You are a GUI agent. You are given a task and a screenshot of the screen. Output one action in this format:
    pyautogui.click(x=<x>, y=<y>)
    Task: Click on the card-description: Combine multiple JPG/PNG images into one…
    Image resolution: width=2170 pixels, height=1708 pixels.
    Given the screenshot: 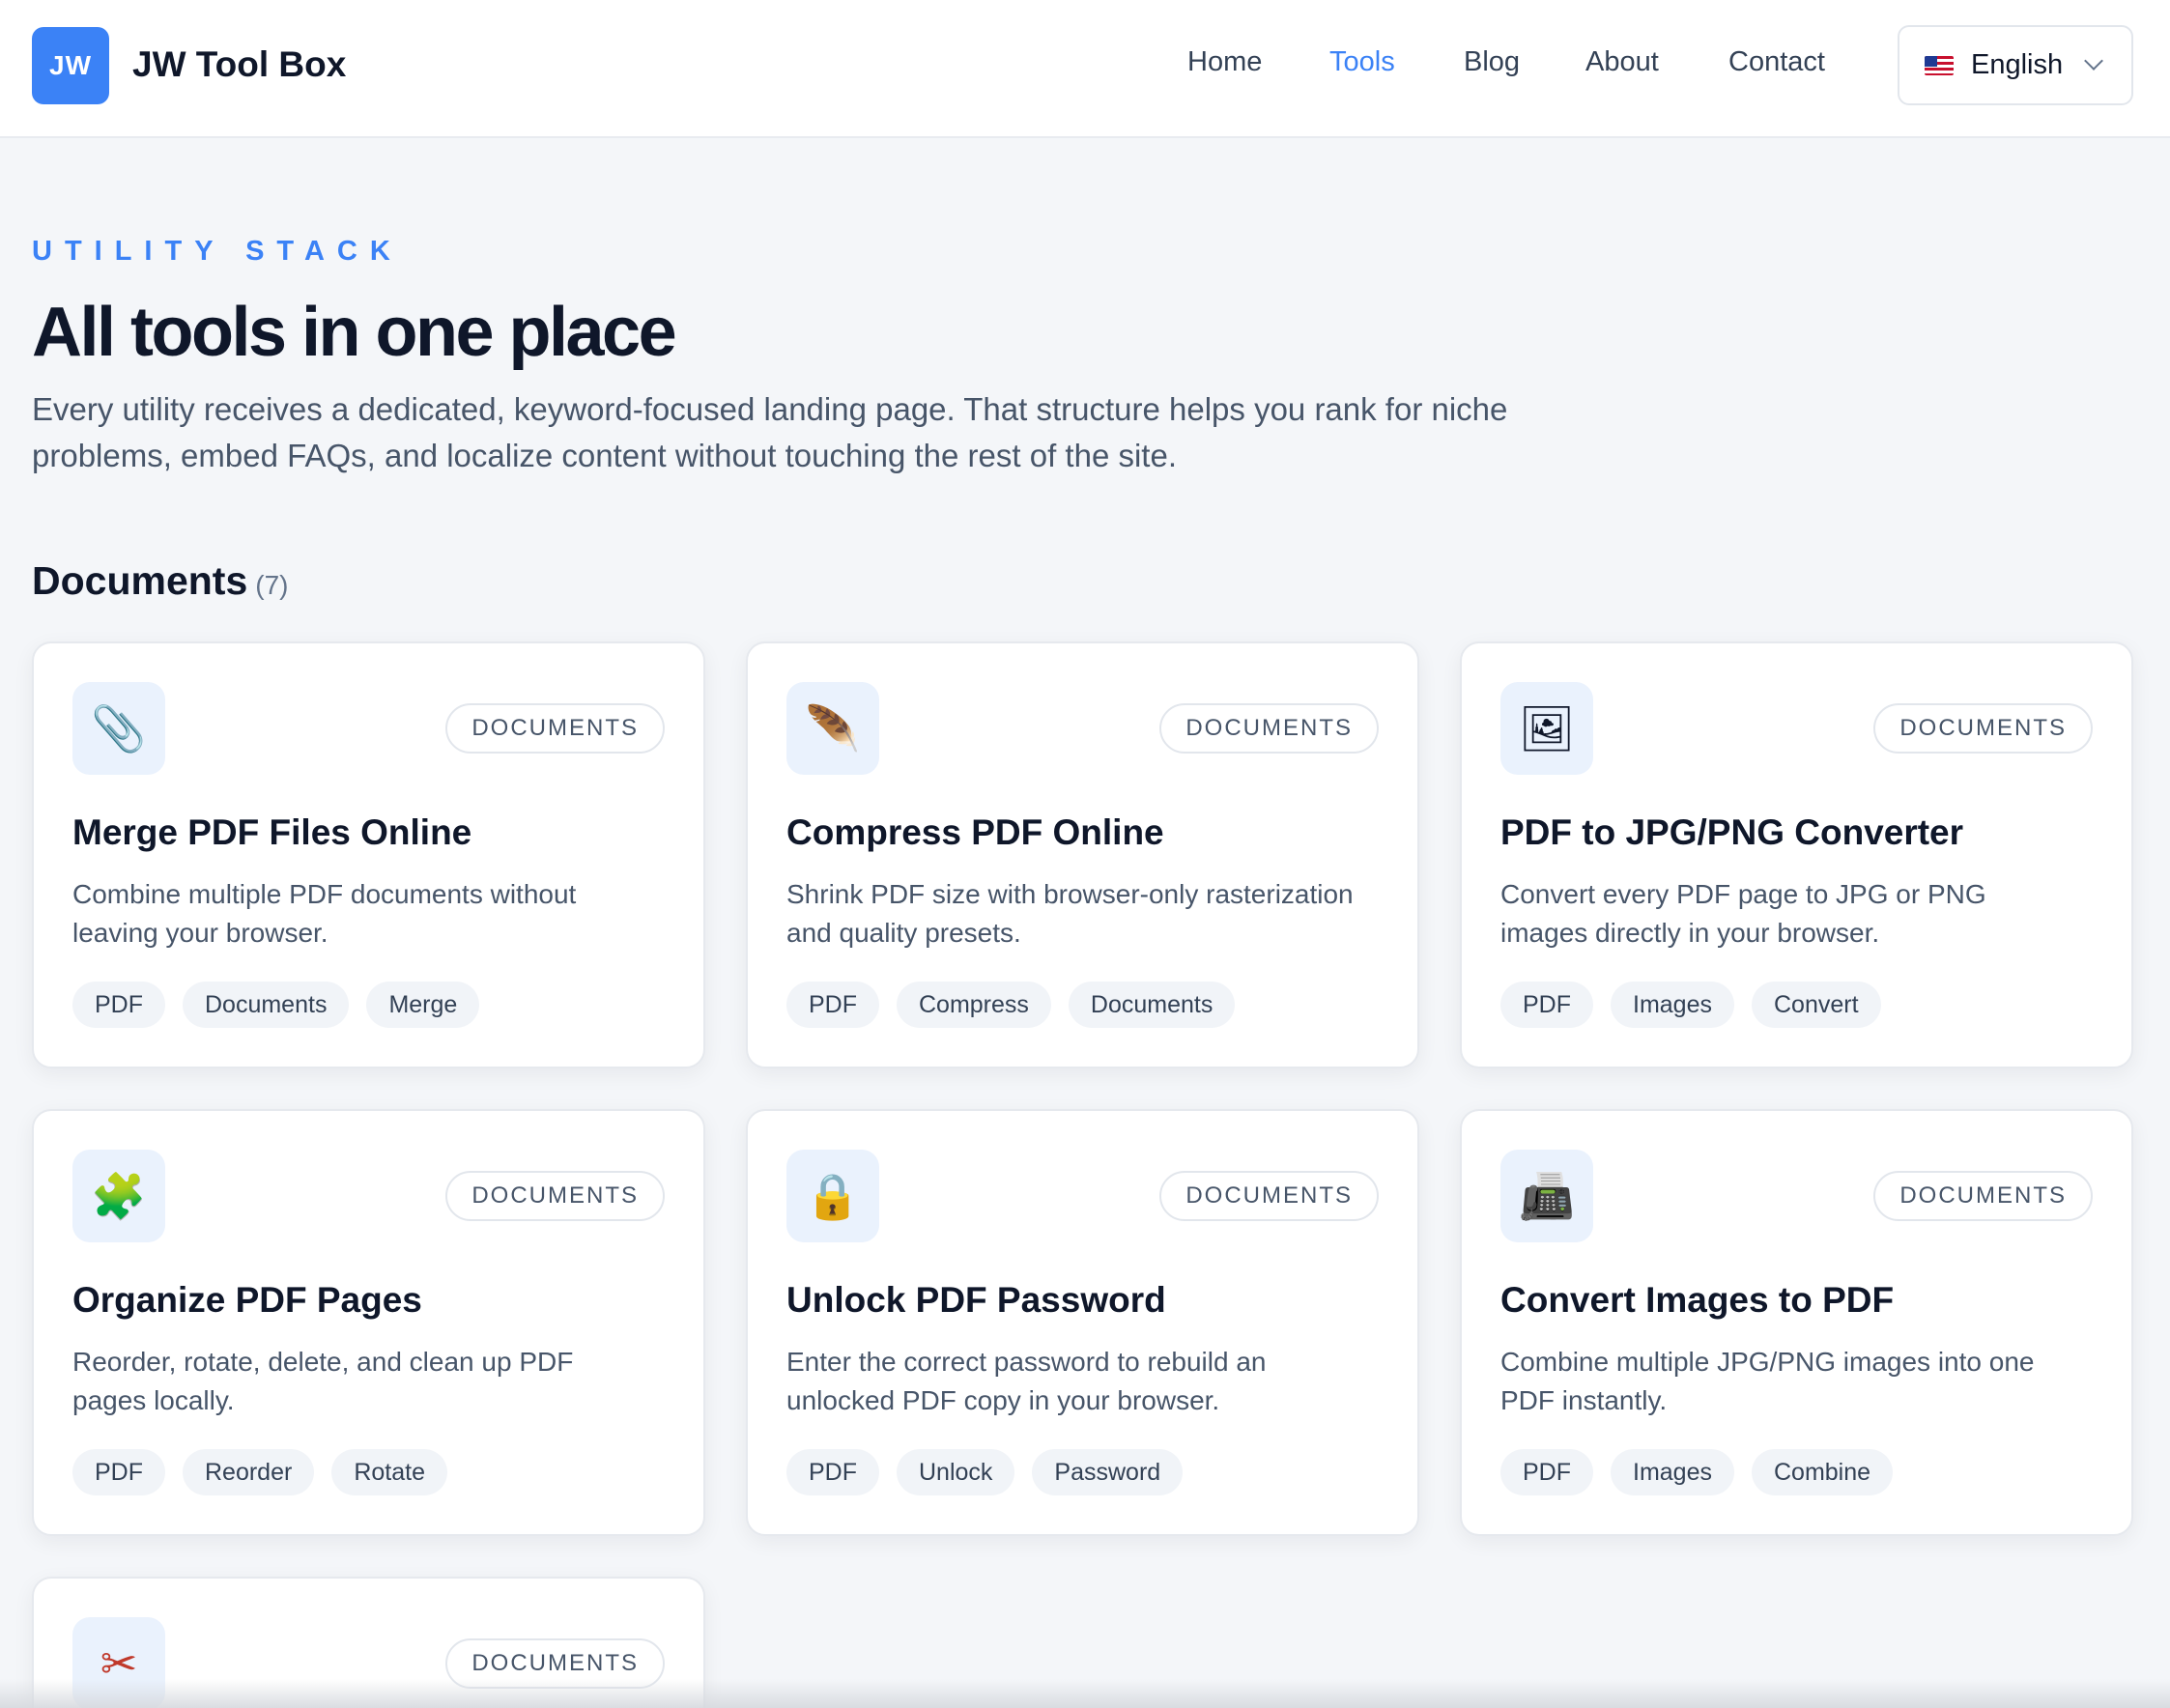 What is the action you would take?
    pyautogui.click(x=1767, y=1381)
    